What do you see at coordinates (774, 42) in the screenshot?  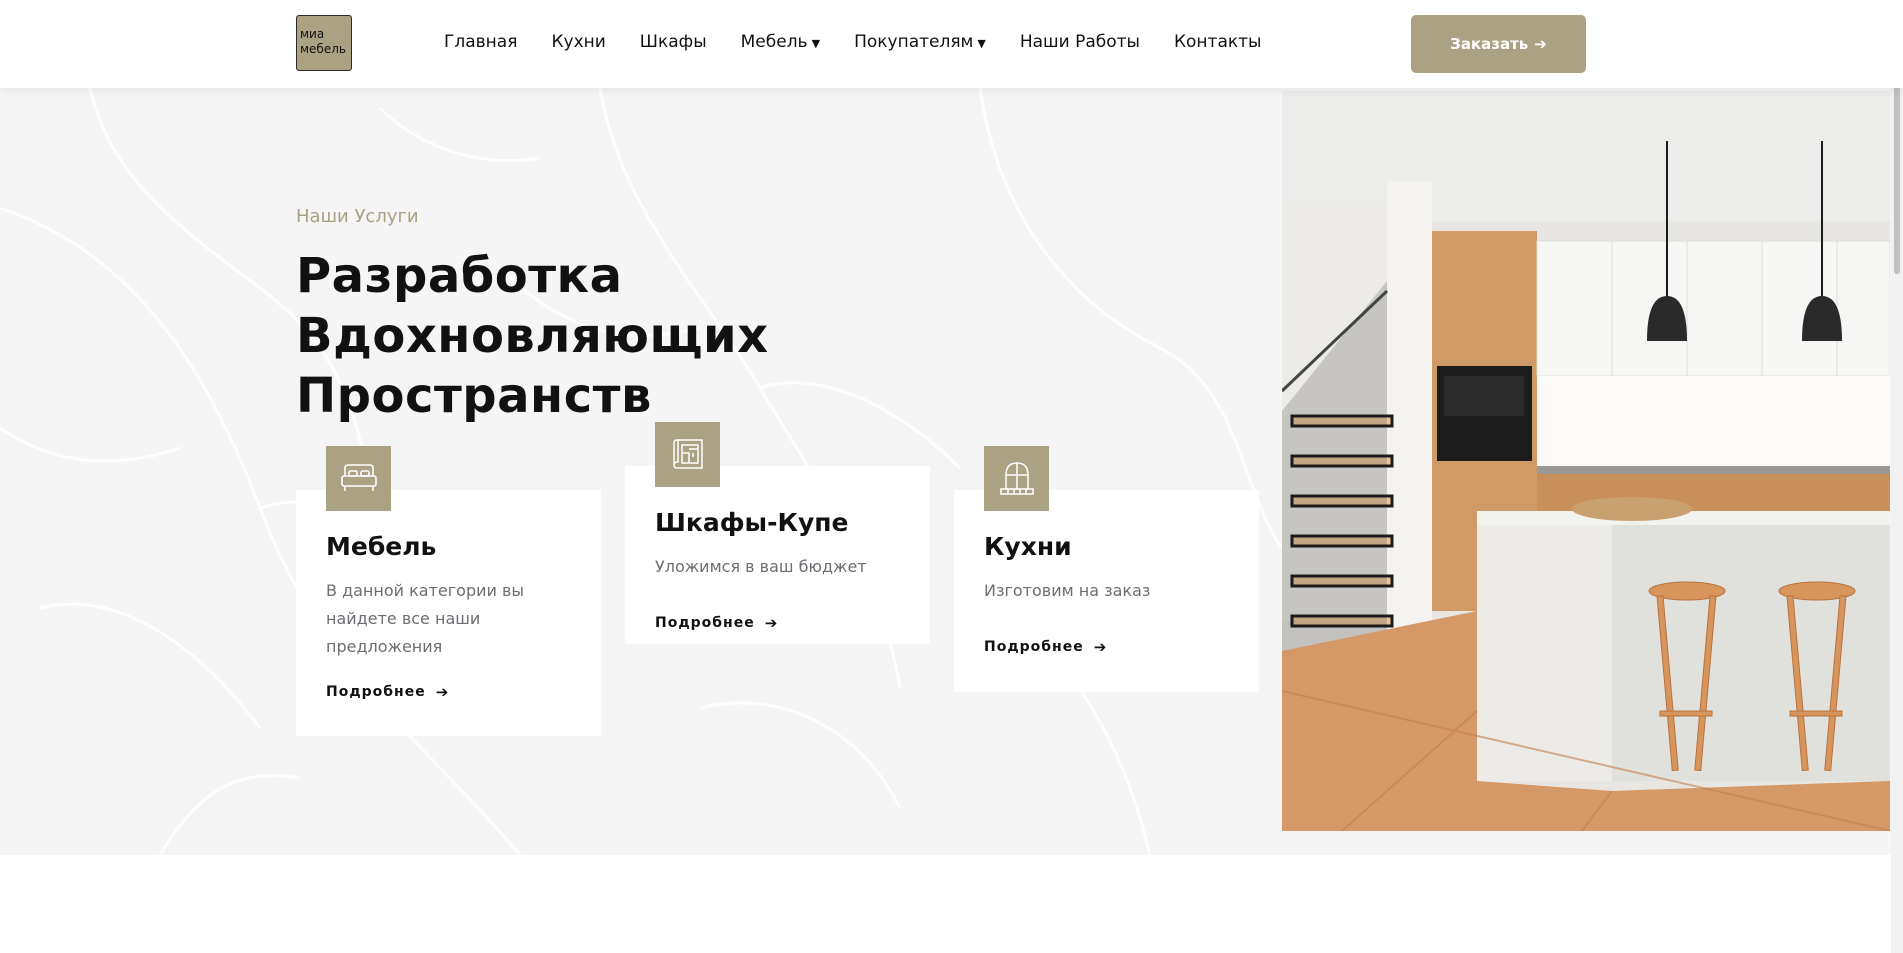 I see `nav-label: Мебель` at bounding box center [774, 42].